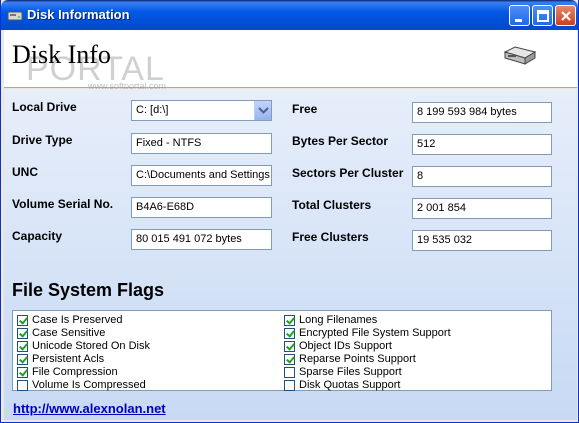  Describe the element at coordinates (201, 239) in the screenshot. I see `capacity-field: 80 015 491 072 bytes` at that location.